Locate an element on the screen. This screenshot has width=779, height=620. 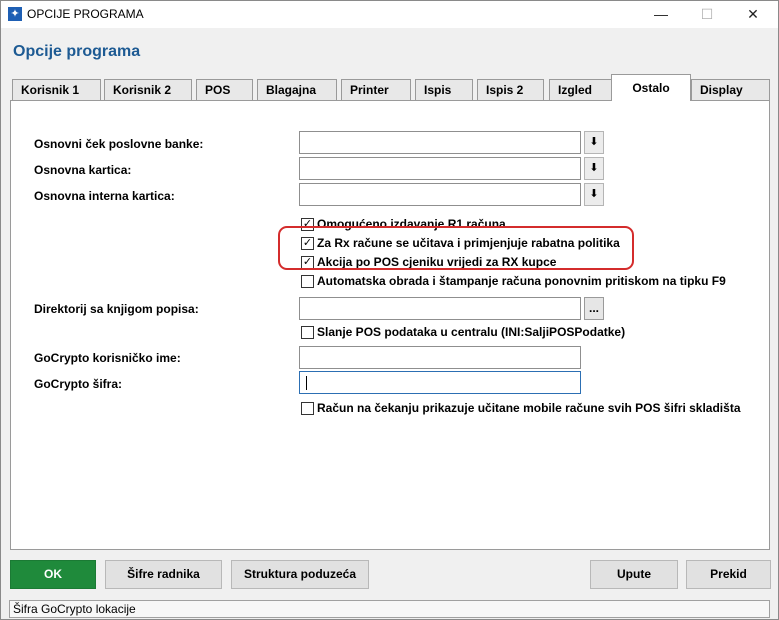
page-title: Opcije programa is located at coordinates (77, 51).